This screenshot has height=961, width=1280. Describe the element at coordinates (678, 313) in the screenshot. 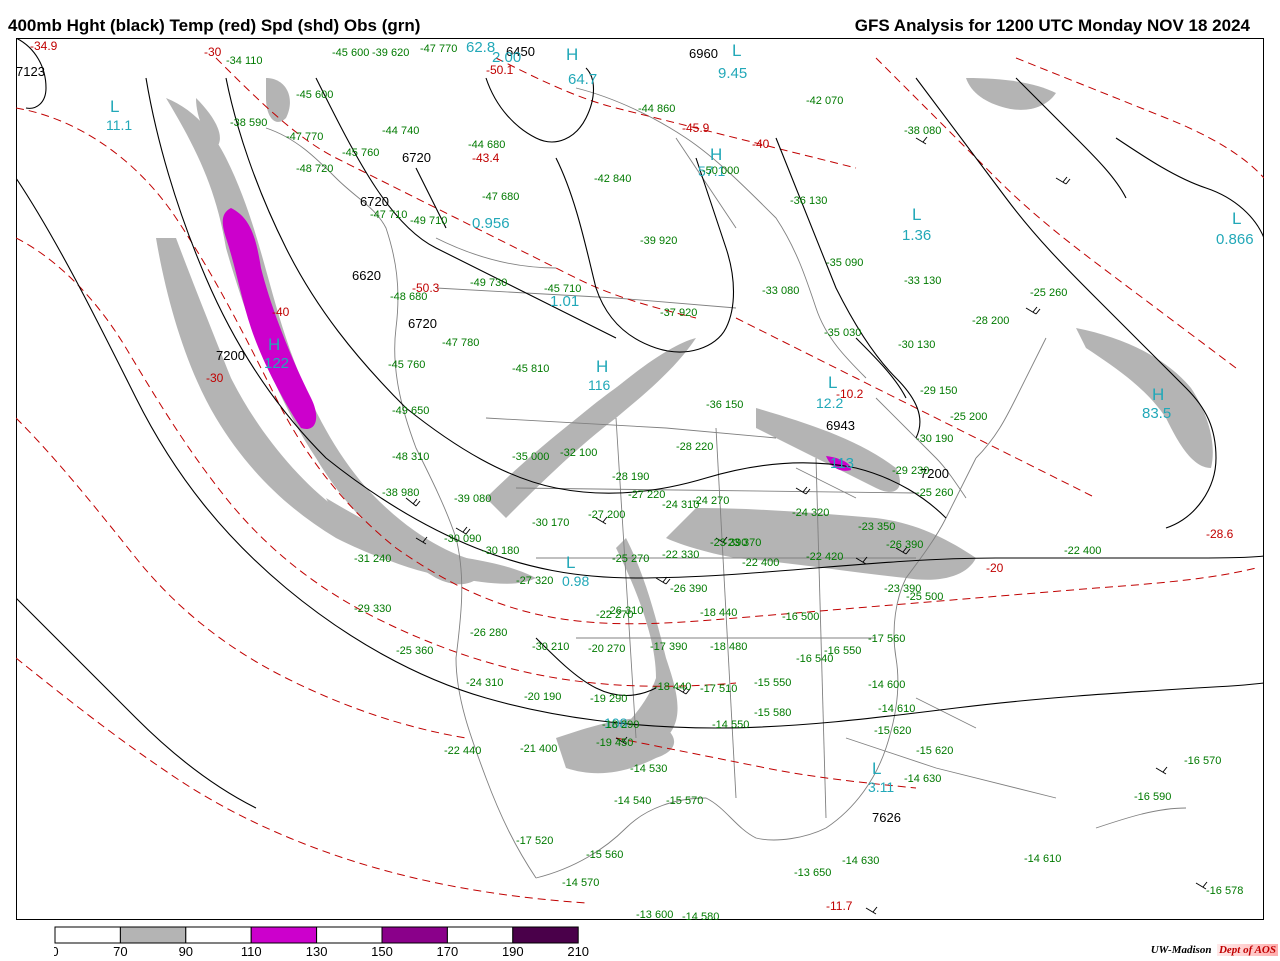

I see `obs: -37 920` at that location.